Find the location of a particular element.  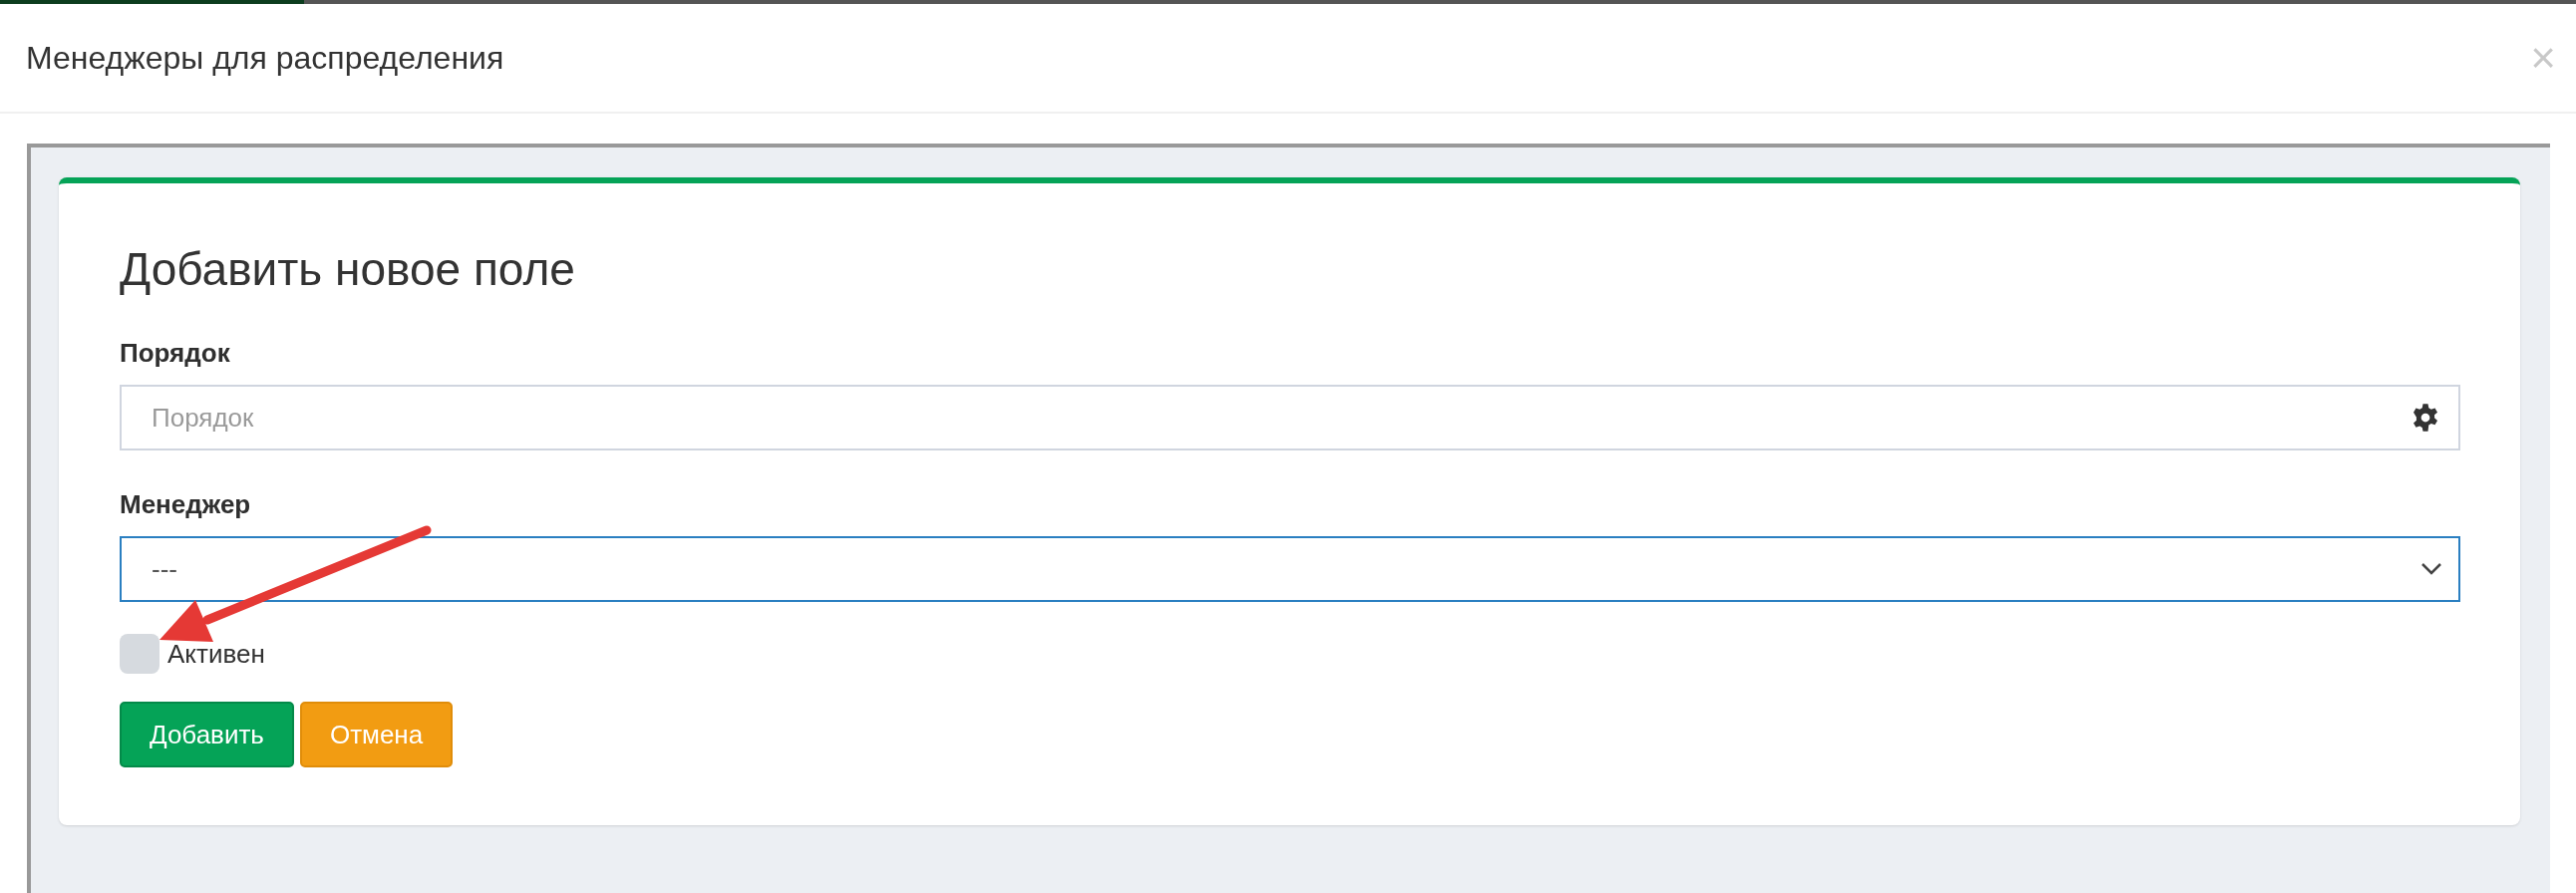

add-button: Добавить is located at coordinates (207, 734).